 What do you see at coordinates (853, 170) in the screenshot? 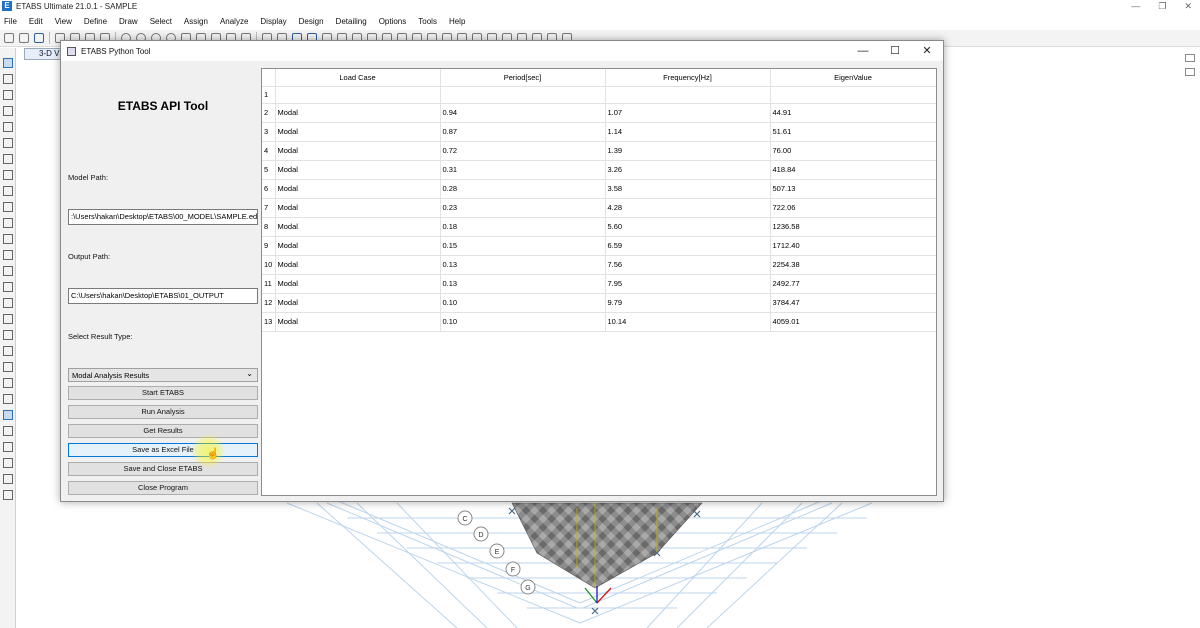
I see `cell-eigenvalue: 418.84` at bounding box center [853, 170].